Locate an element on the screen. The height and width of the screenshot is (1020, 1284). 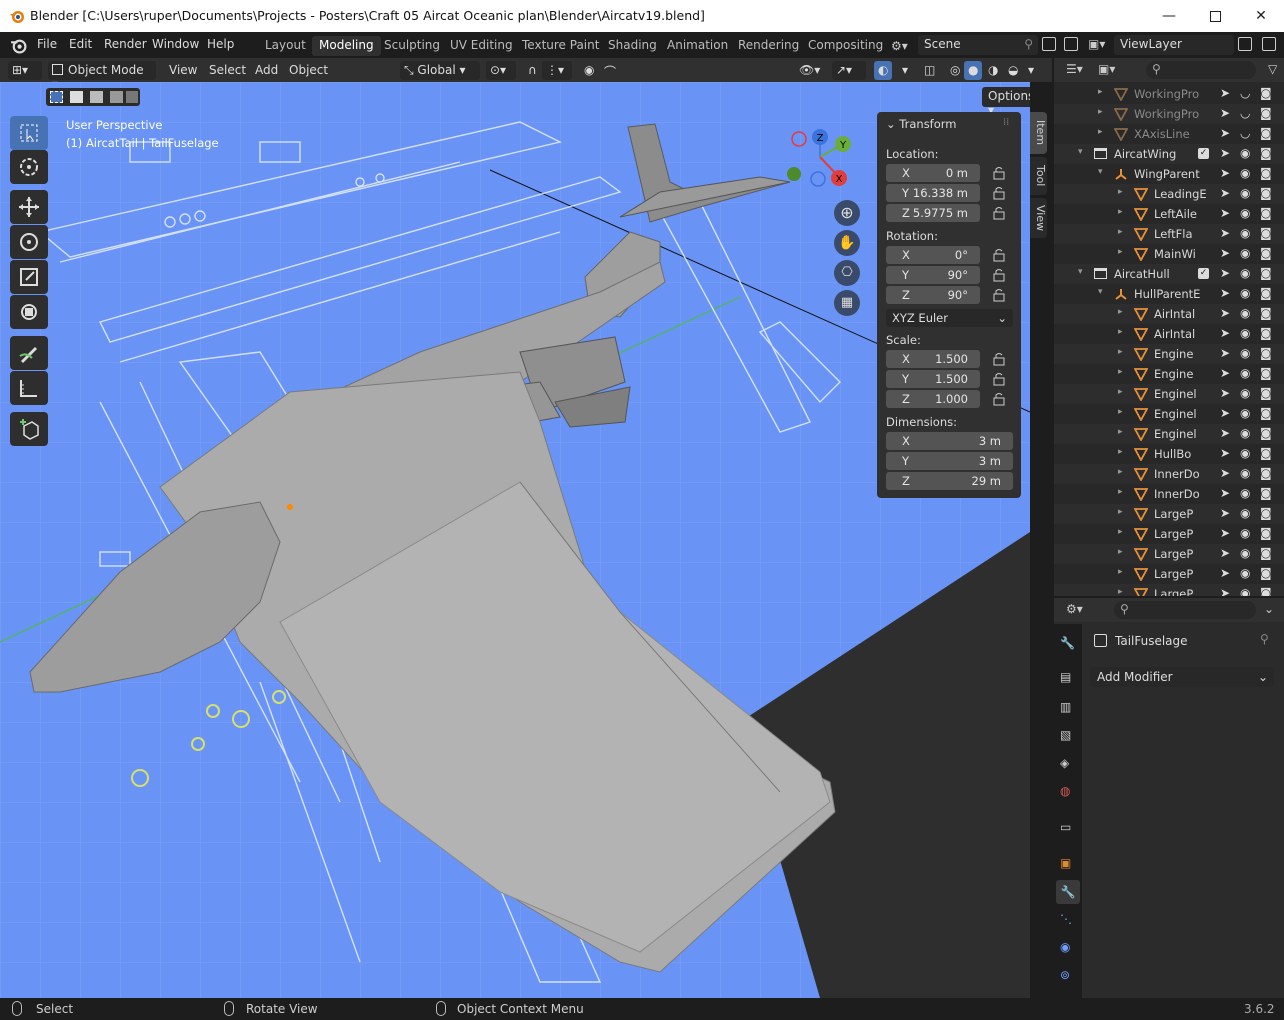
rotation-mode-dropdown: XYZ Euler ⌄ is located at coordinates (949, 318).